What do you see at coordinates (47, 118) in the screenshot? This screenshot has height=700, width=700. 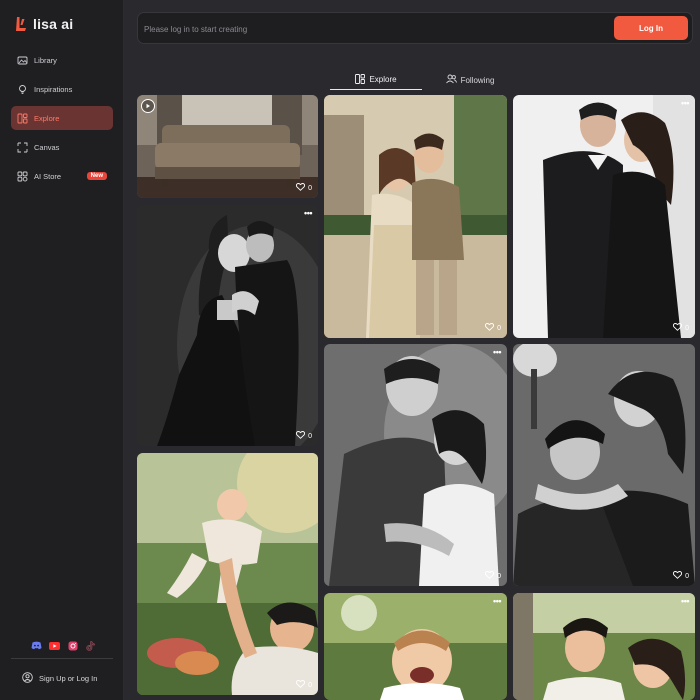 I see `sidebar-item-label: Explore` at bounding box center [47, 118].